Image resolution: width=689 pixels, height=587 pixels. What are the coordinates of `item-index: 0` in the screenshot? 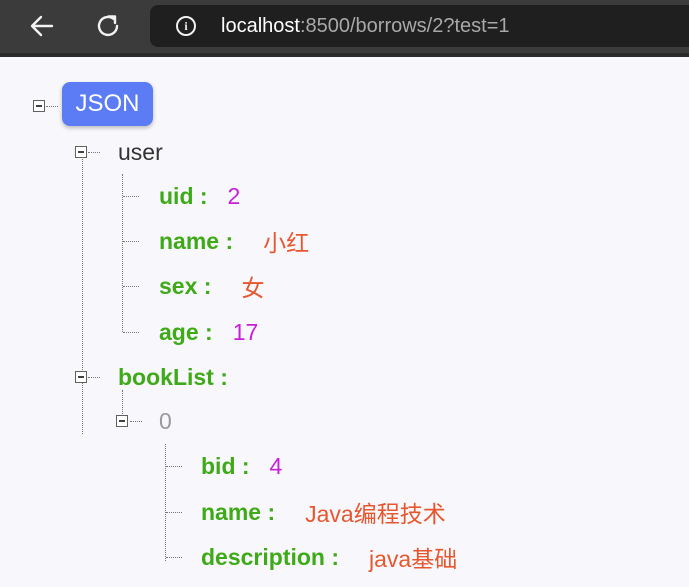 It's located at (165, 420).